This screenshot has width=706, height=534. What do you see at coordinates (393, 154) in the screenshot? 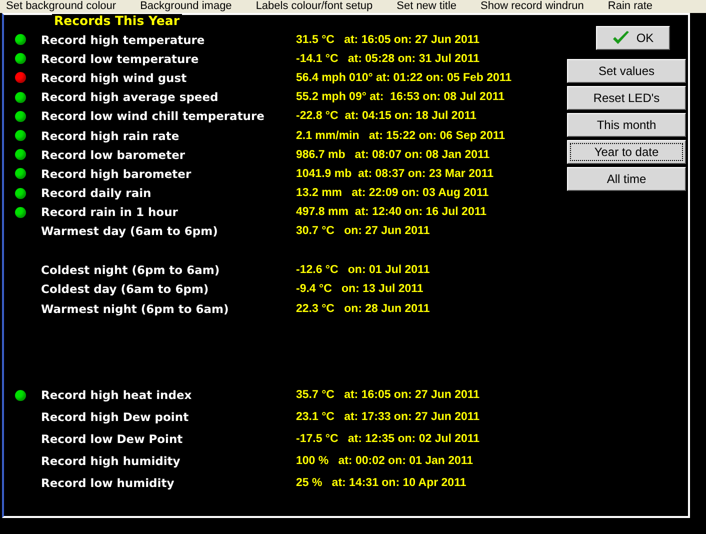
I see `record-value: 986.7 mb at: 08:07 on: 08 Jan 2011` at bounding box center [393, 154].